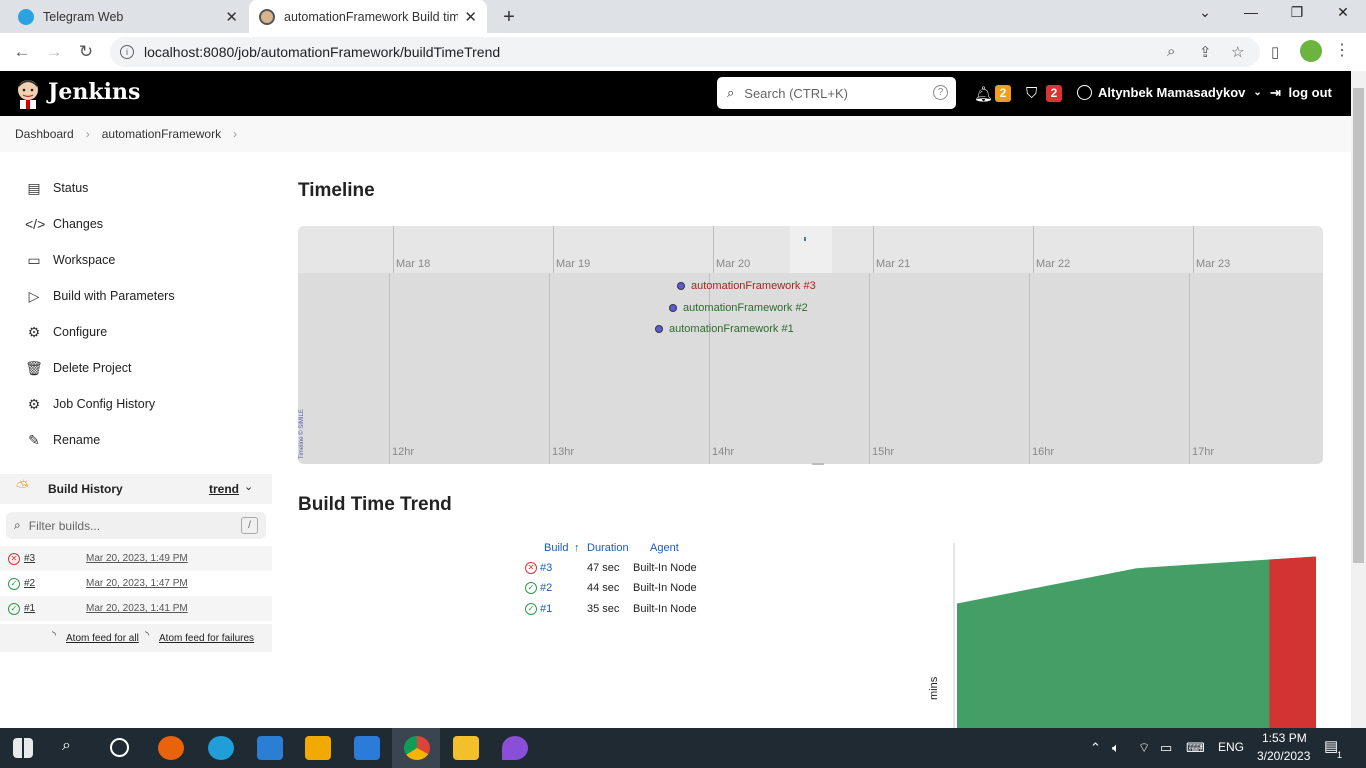 The width and height of the screenshot is (1366, 768). Describe the element at coordinates (29, 558) in the screenshot. I see `build-number: #3` at that location.